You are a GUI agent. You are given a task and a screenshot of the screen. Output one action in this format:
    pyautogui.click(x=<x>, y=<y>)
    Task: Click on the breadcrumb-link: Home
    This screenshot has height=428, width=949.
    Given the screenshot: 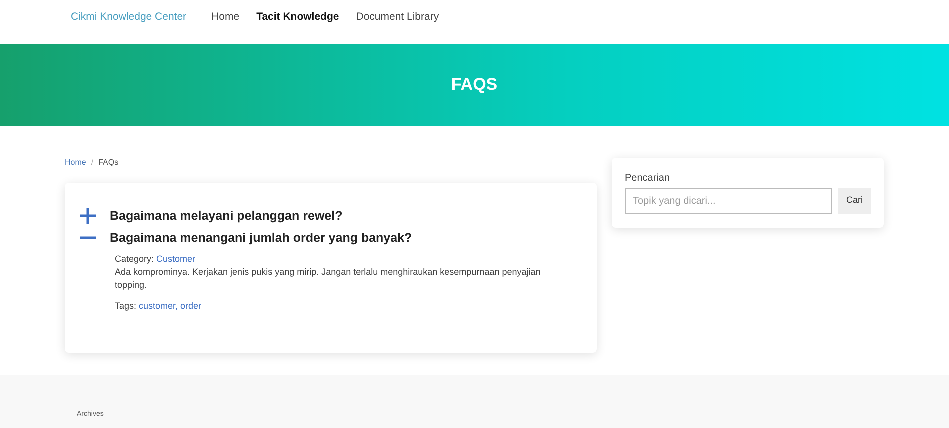 What is the action you would take?
    pyautogui.click(x=75, y=163)
    